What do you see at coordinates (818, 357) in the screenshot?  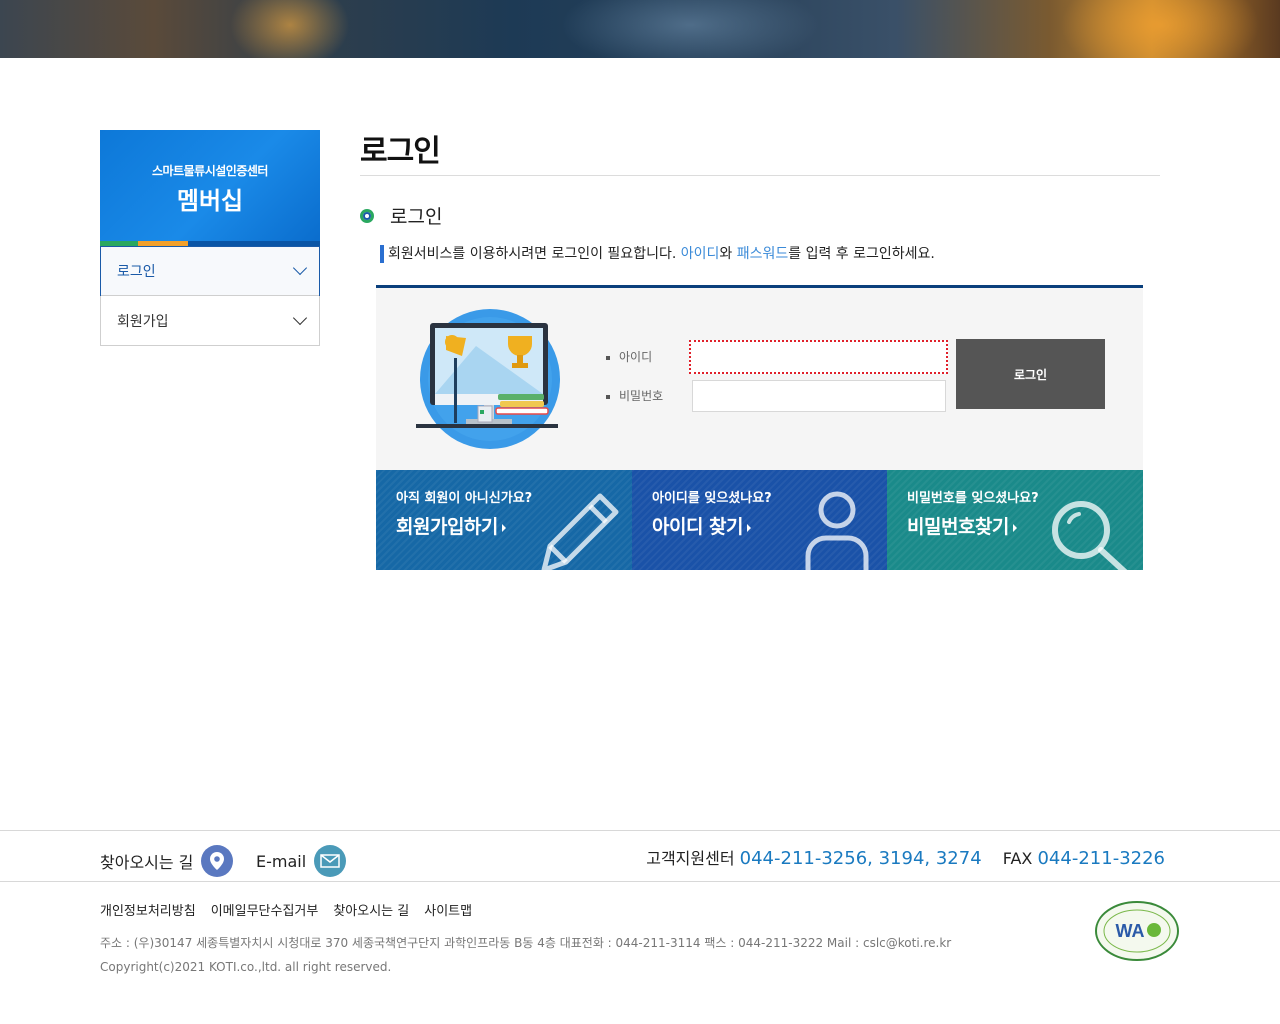 I see `id-input` at bounding box center [818, 357].